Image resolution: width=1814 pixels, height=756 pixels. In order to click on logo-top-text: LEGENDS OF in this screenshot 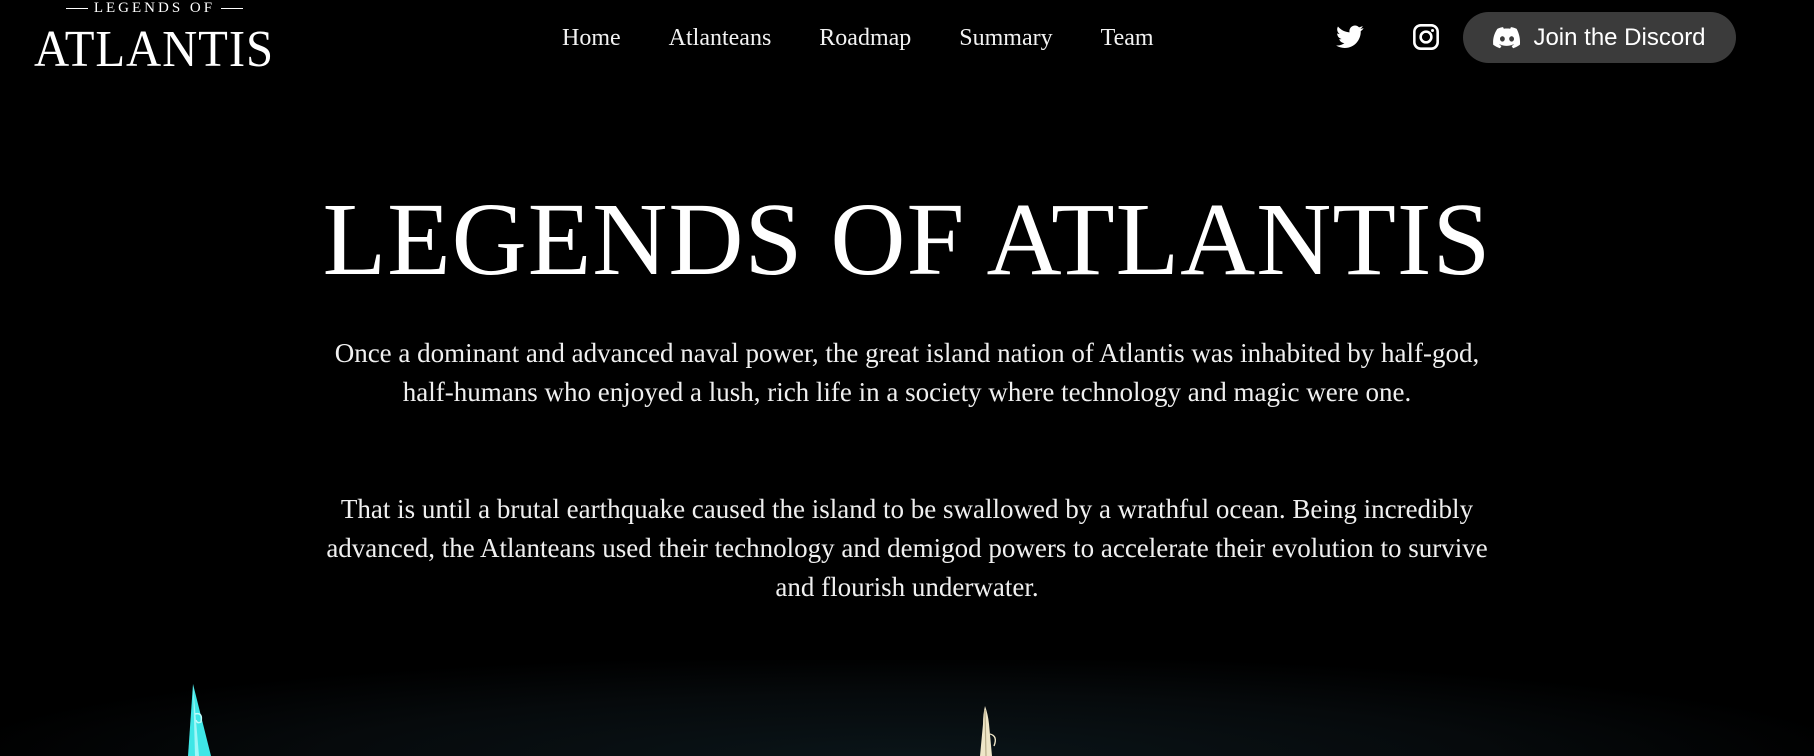, I will do `click(154, 8)`.